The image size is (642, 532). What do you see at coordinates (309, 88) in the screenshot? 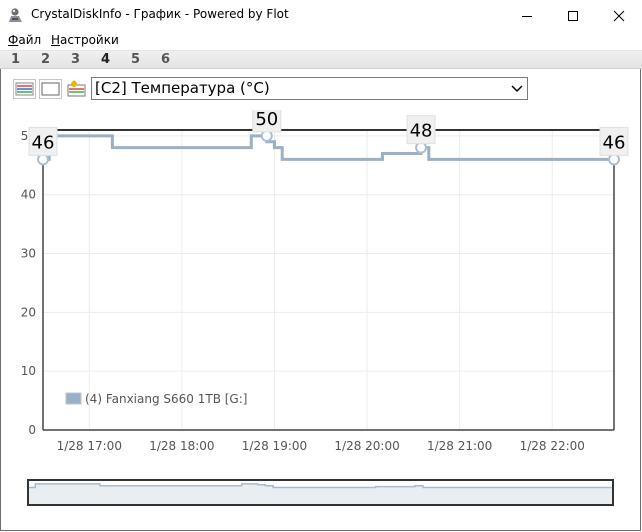
I see `attribute-select: [C2] Температура (°C)` at bounding box center [309, 88].